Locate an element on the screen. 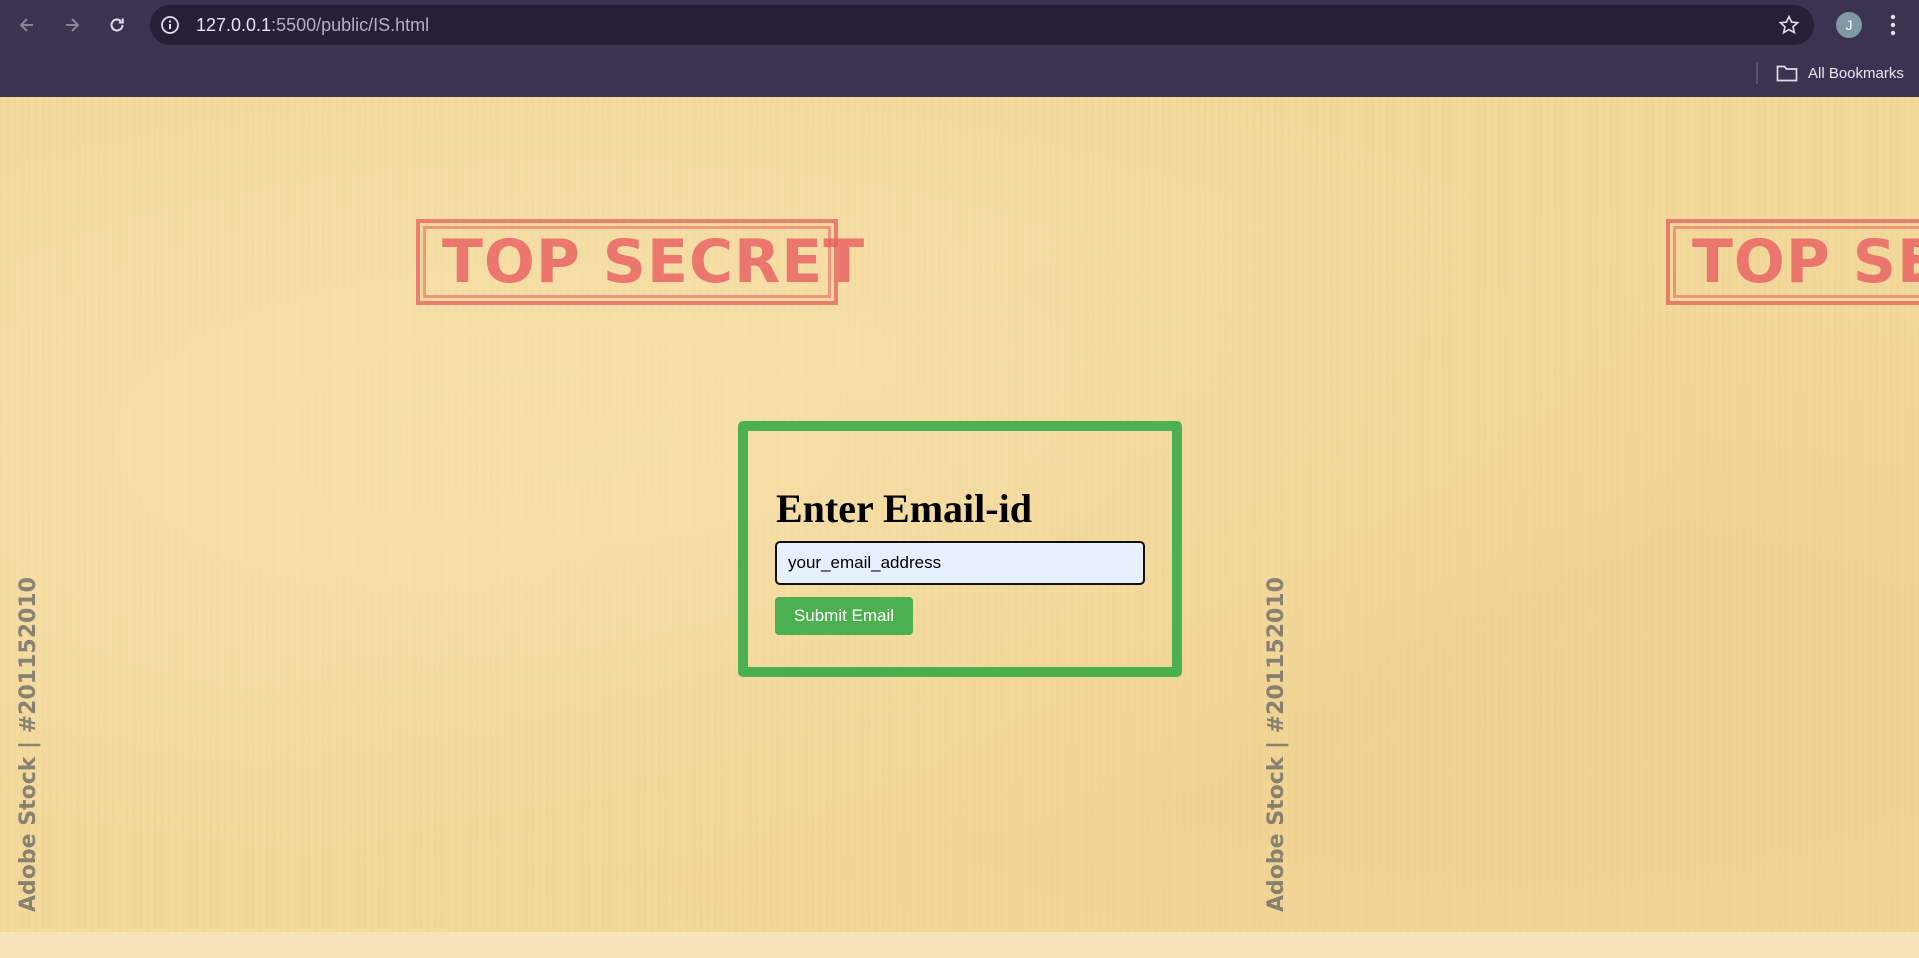  bookmarks-divider is located at coordinates (1757, 73).